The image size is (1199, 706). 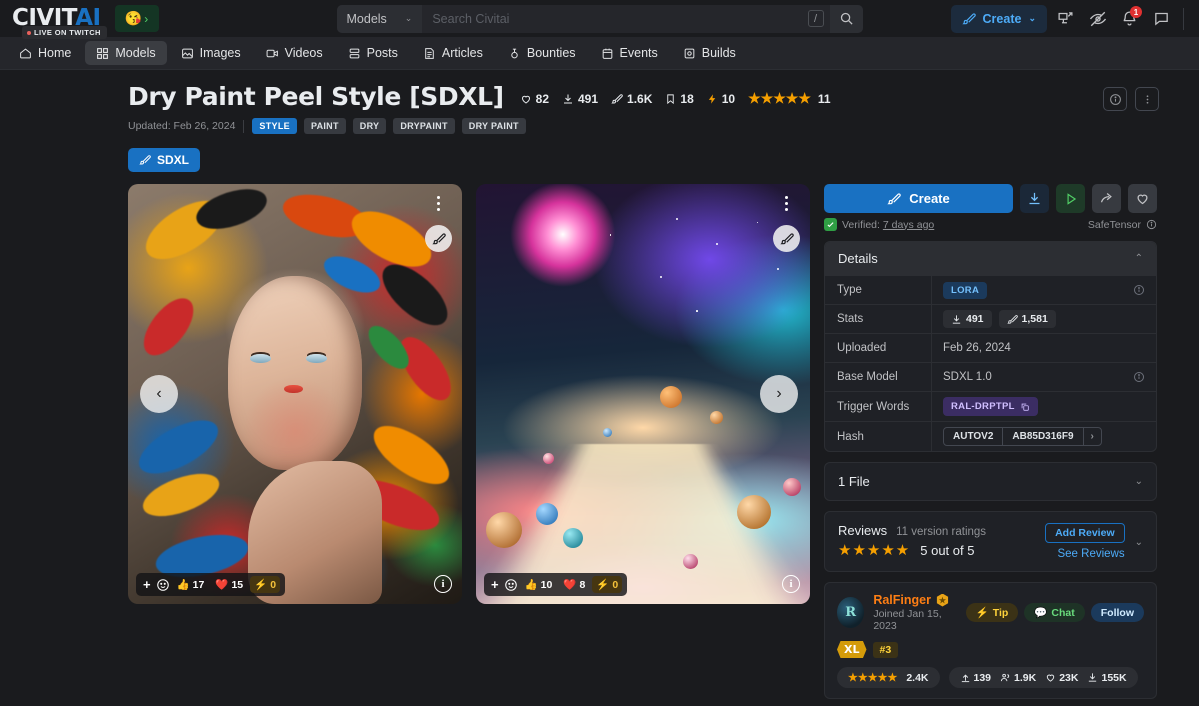 I want to click on create-menu-button: Create ⌄, so click(x=998, y=18).